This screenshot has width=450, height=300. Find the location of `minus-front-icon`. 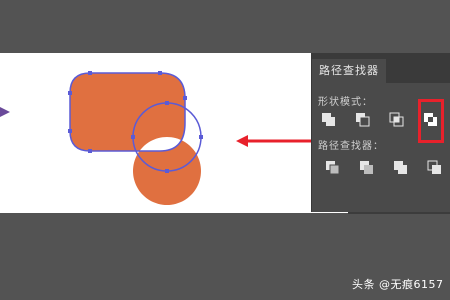

minus-front-icon is located at coordinates (363, 120).